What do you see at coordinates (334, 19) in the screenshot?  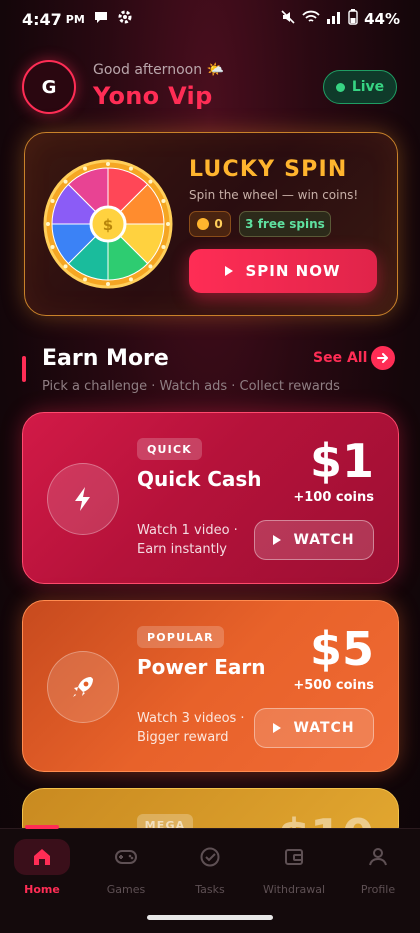 I see `signal-icon` at bounding box center [334, 19].